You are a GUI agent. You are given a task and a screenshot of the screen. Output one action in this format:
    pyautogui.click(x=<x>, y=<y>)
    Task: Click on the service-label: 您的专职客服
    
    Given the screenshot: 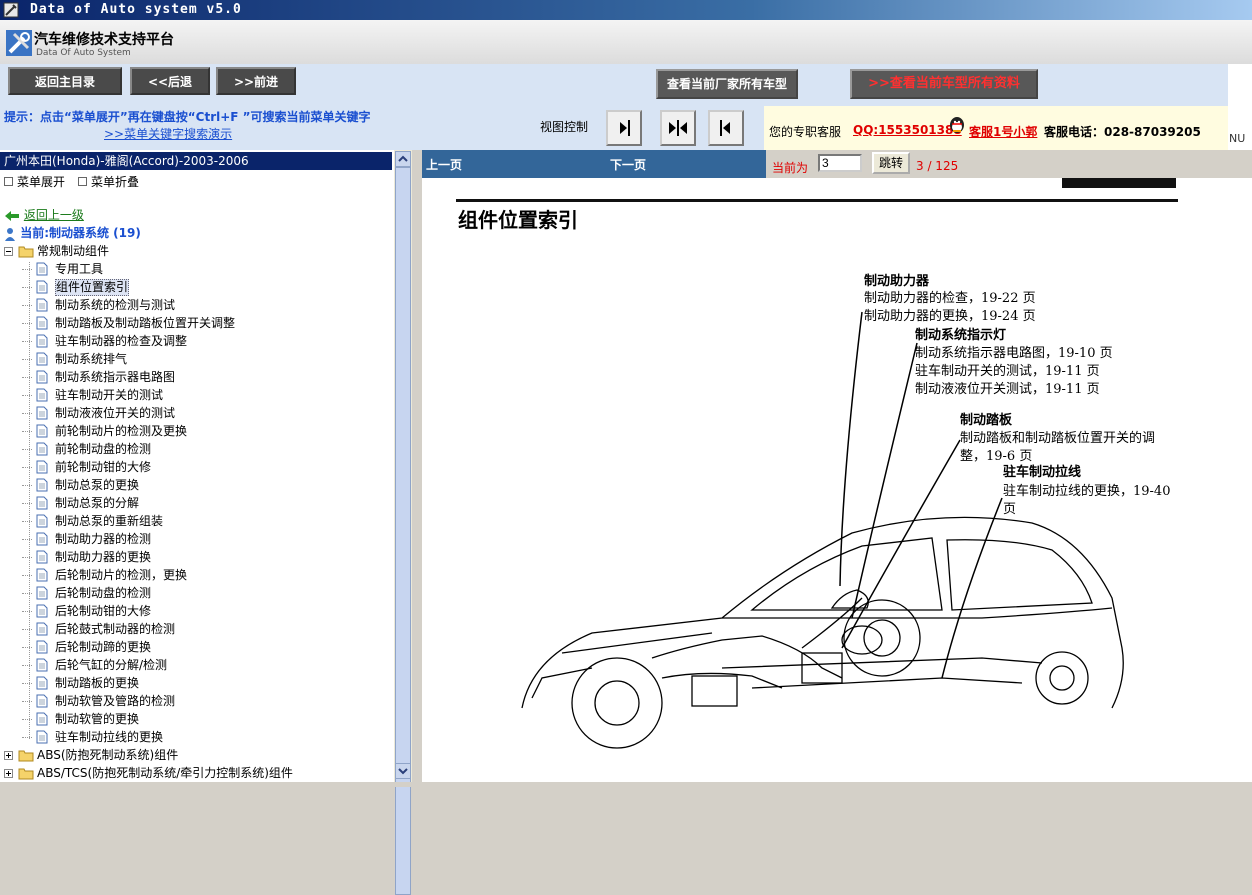 What is the action you would take?
    pyautogui.click(x=805, y=132)
    